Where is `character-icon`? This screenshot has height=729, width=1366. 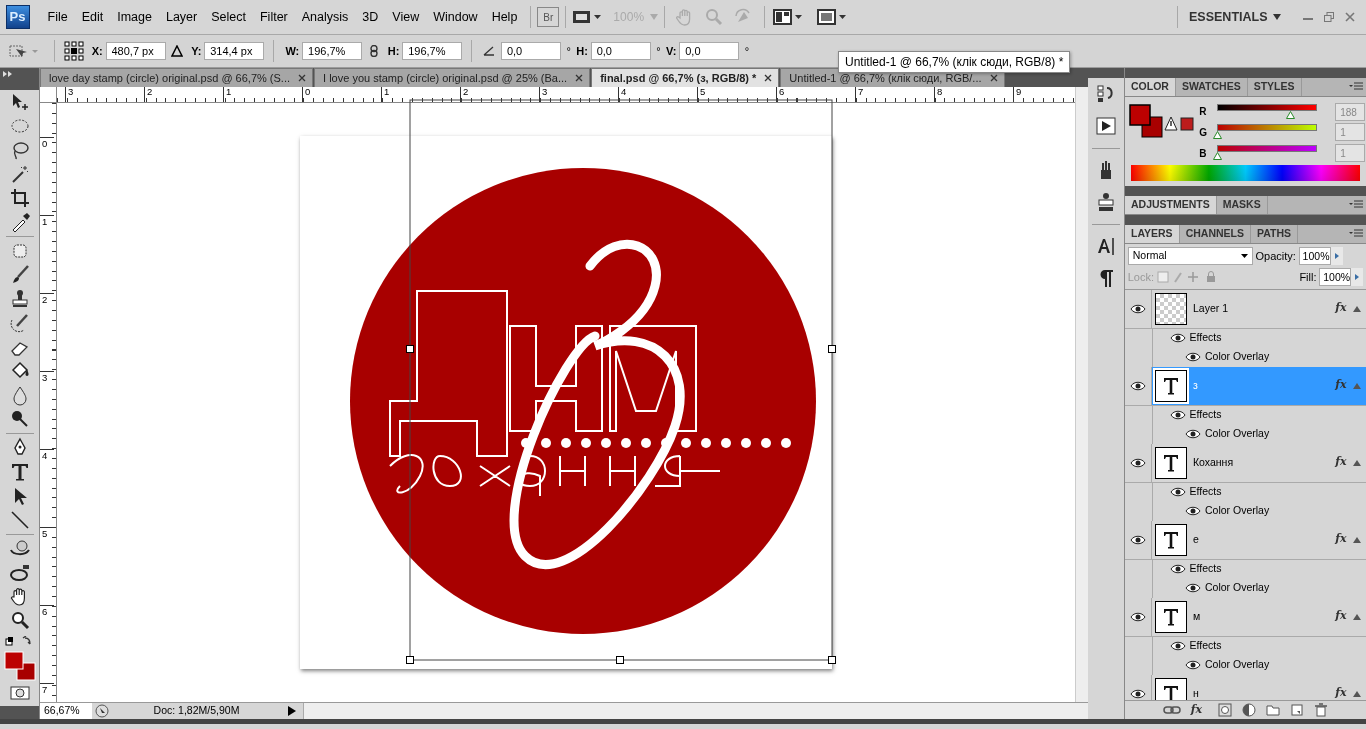 character-icon is located at coordinates (1106, 246).